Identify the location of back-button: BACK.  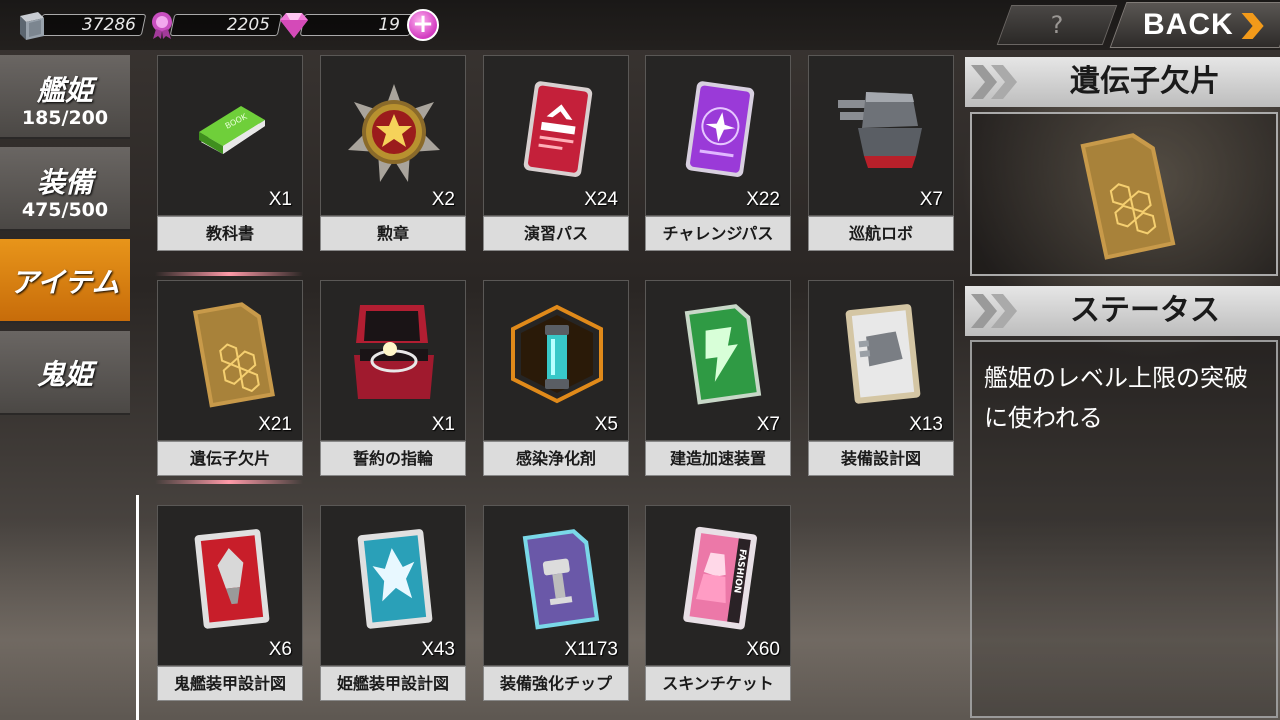
(1194, 25).